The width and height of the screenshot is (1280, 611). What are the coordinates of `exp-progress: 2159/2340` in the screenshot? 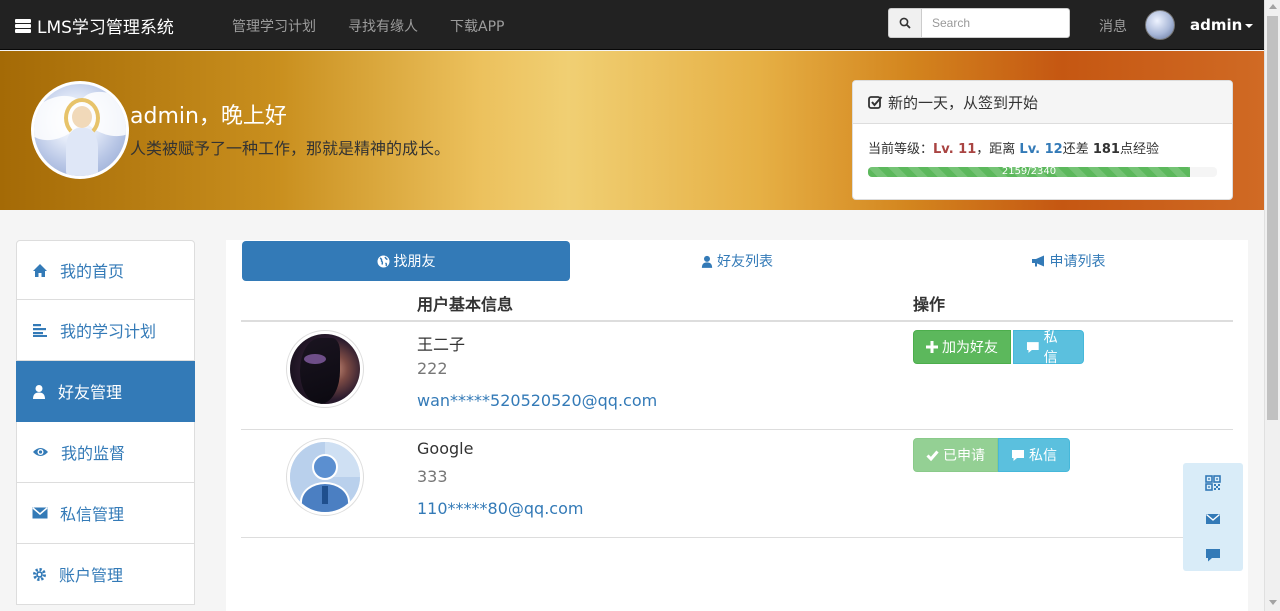 It's located at (1042, 172).